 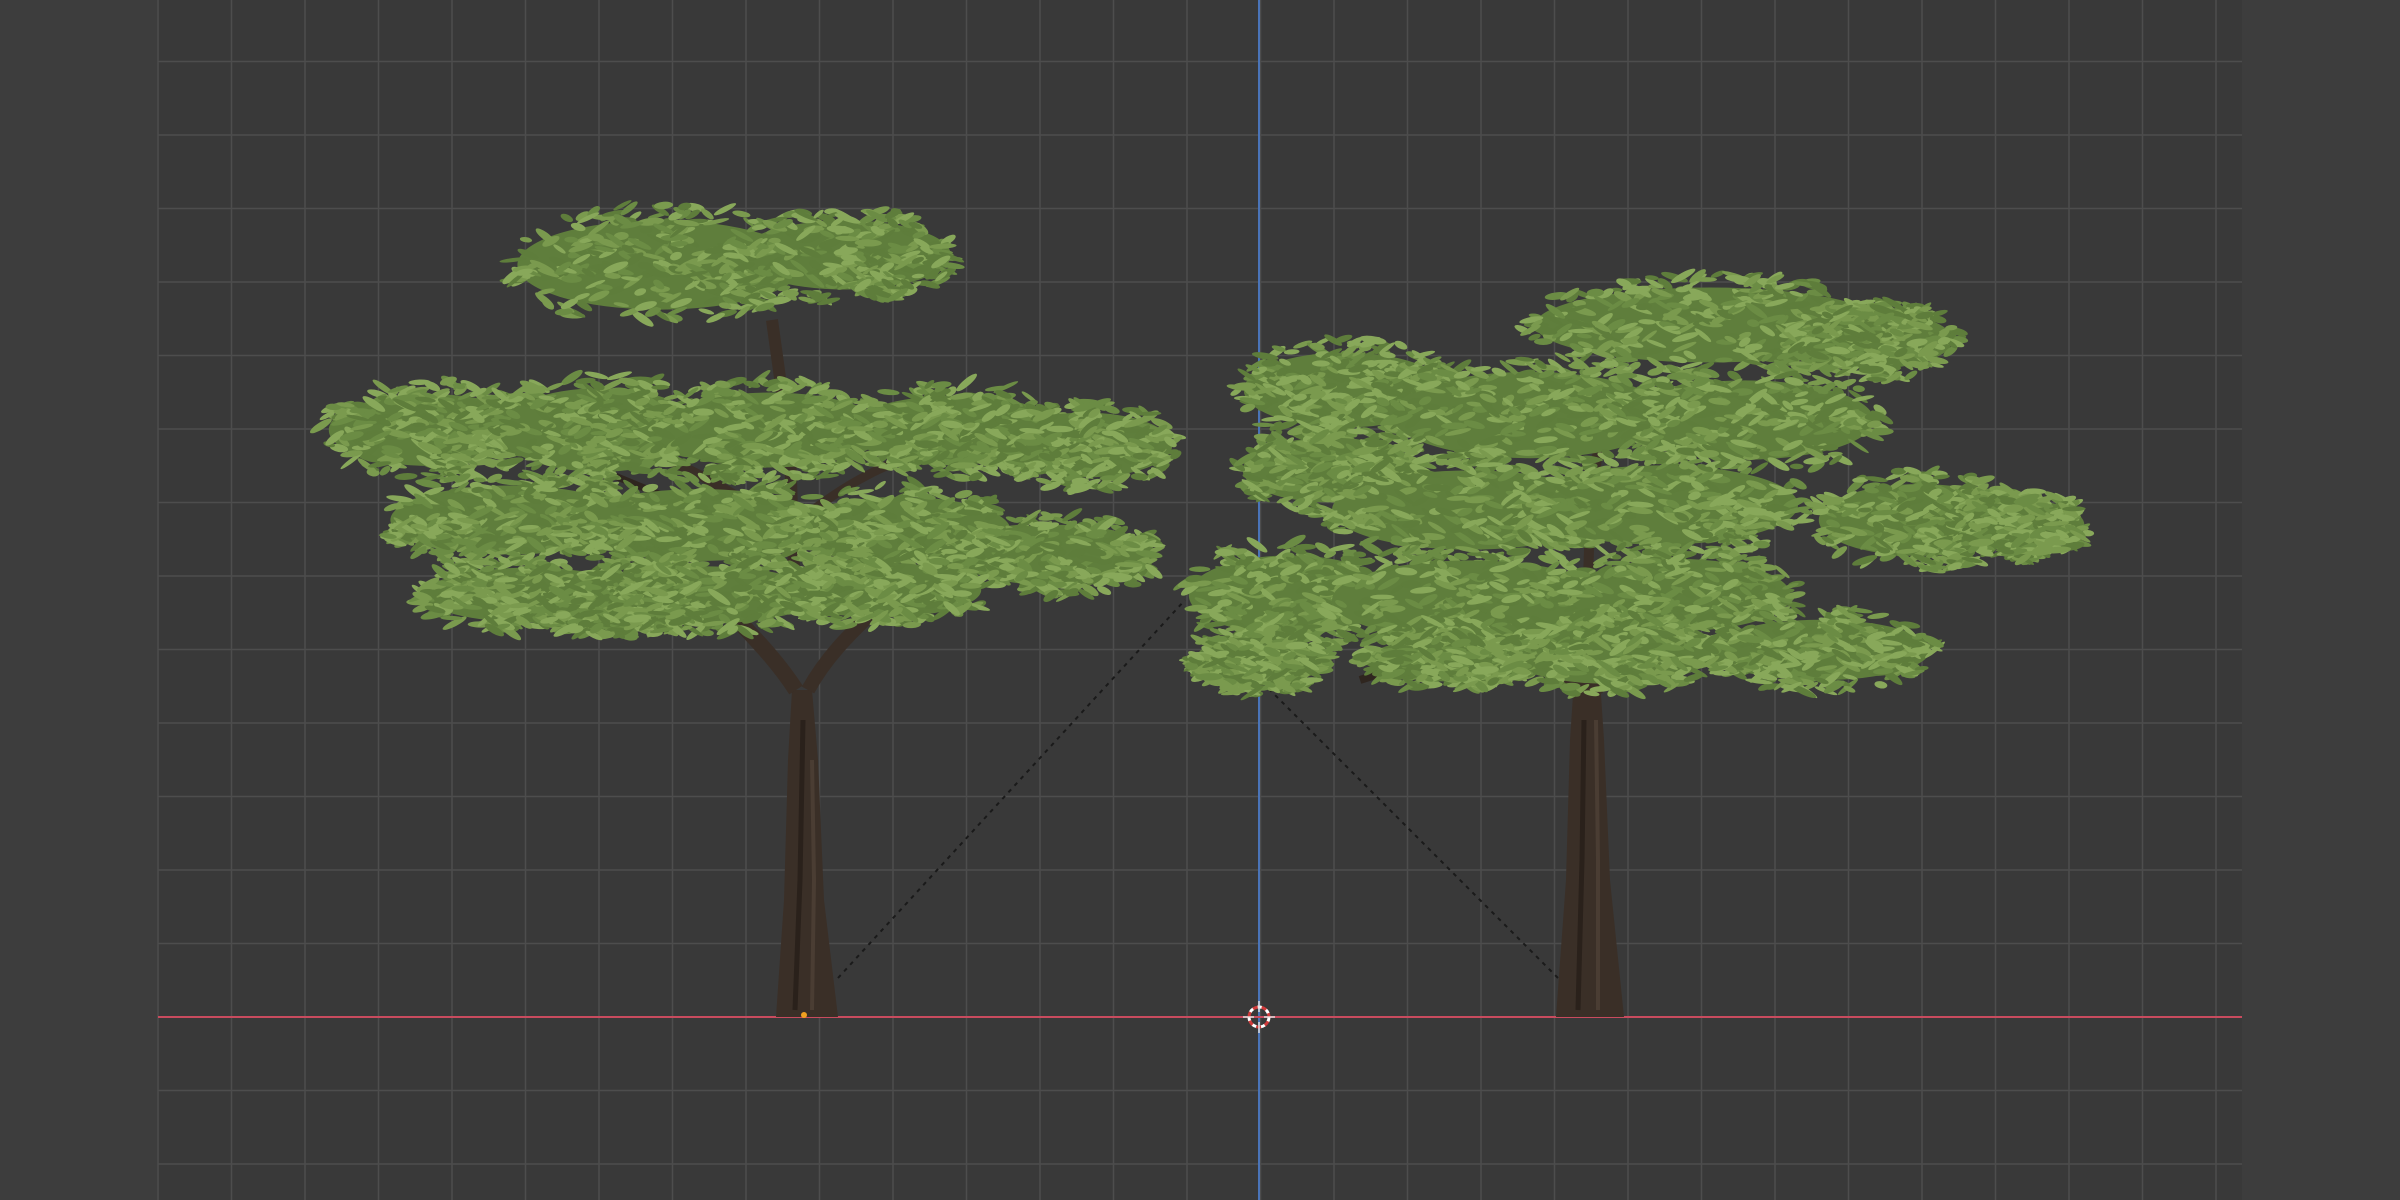 I want to click on relationship-line-left, so click(x=1011, y=789).